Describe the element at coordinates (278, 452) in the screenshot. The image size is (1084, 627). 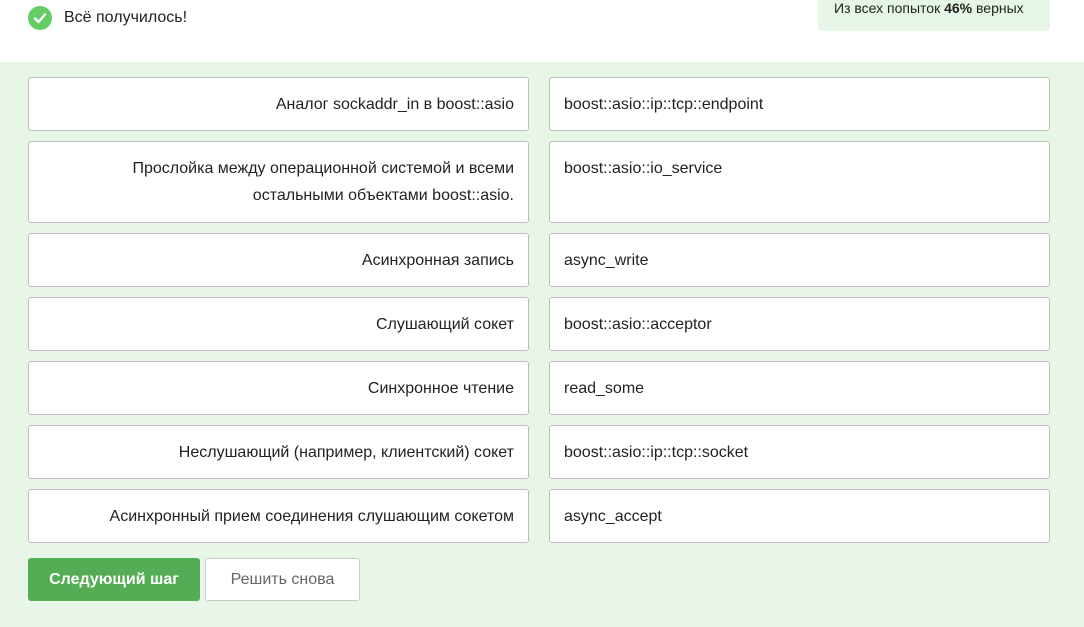
I see `term-cell: Неслушающий (например, клиентский) сокет` at that location.